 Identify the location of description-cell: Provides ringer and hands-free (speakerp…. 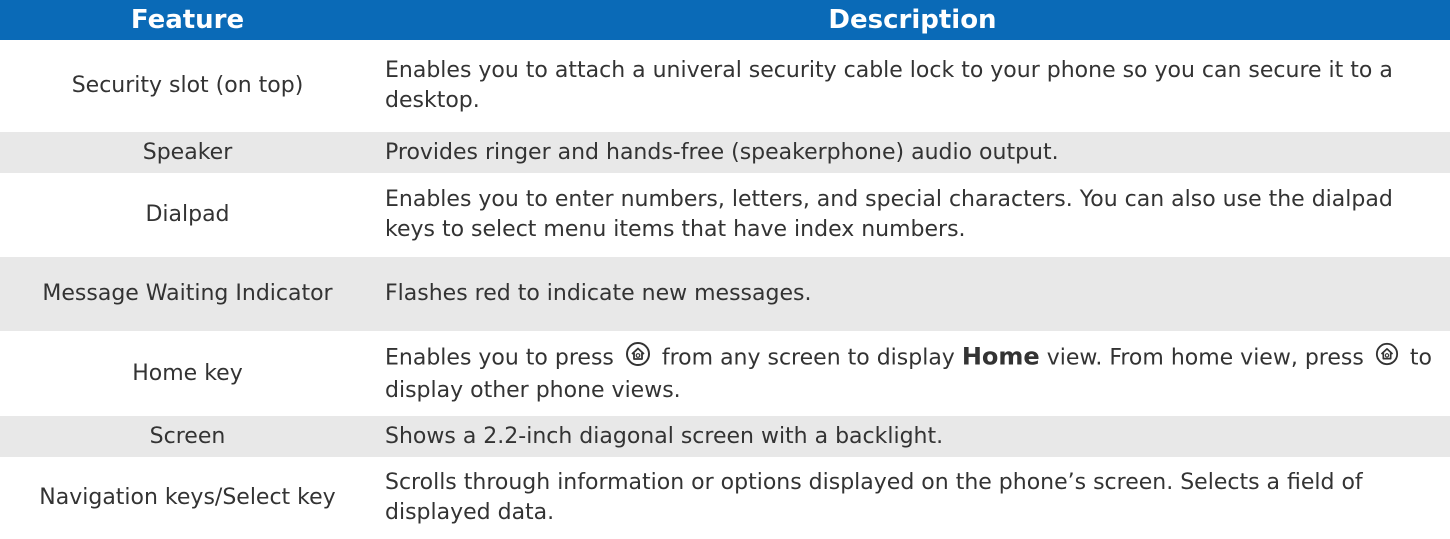
(722, 152).